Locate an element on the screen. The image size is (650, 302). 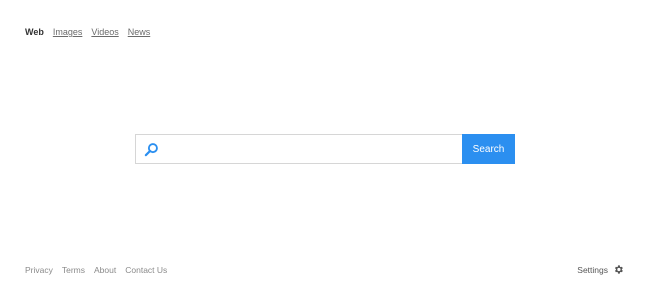
gear-icon is located at coordinates (618, 269).